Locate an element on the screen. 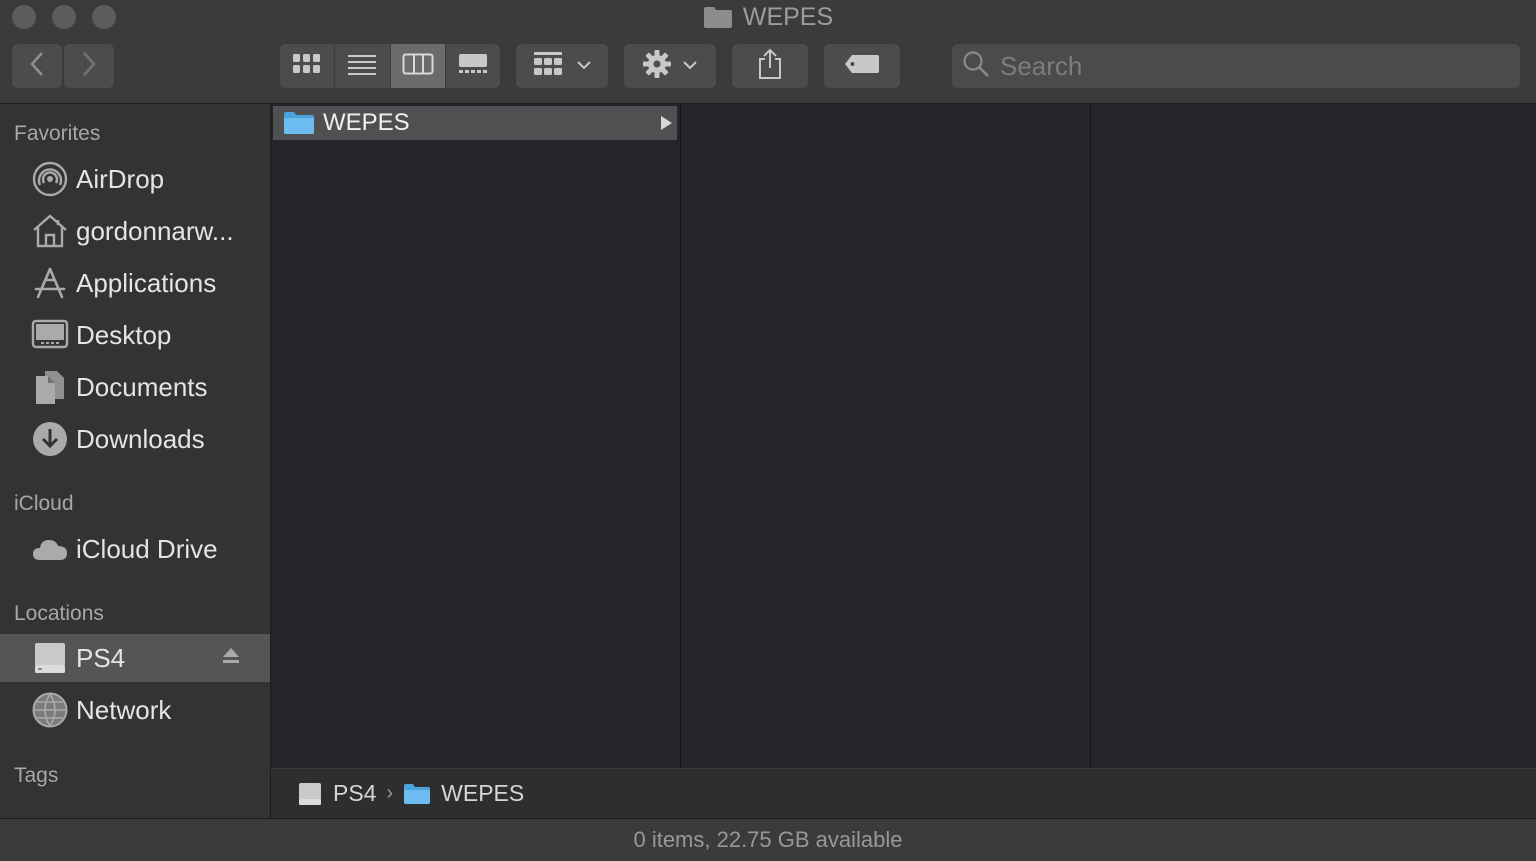  sidebar-item-downloads: Downloads is located at coordinates (135, 439).